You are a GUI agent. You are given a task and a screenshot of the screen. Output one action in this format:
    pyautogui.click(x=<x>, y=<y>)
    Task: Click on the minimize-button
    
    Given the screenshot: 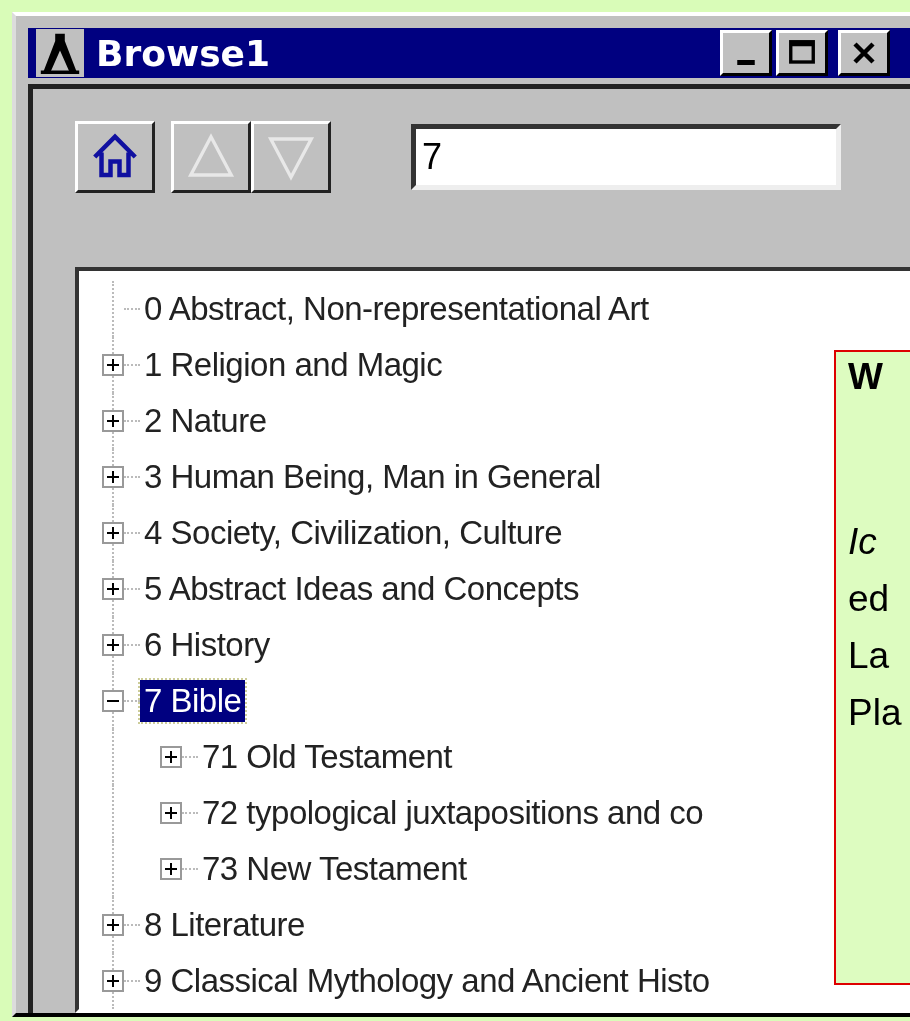 What is the action you would take?
    pyautogui.click(x=746, y=53)
    